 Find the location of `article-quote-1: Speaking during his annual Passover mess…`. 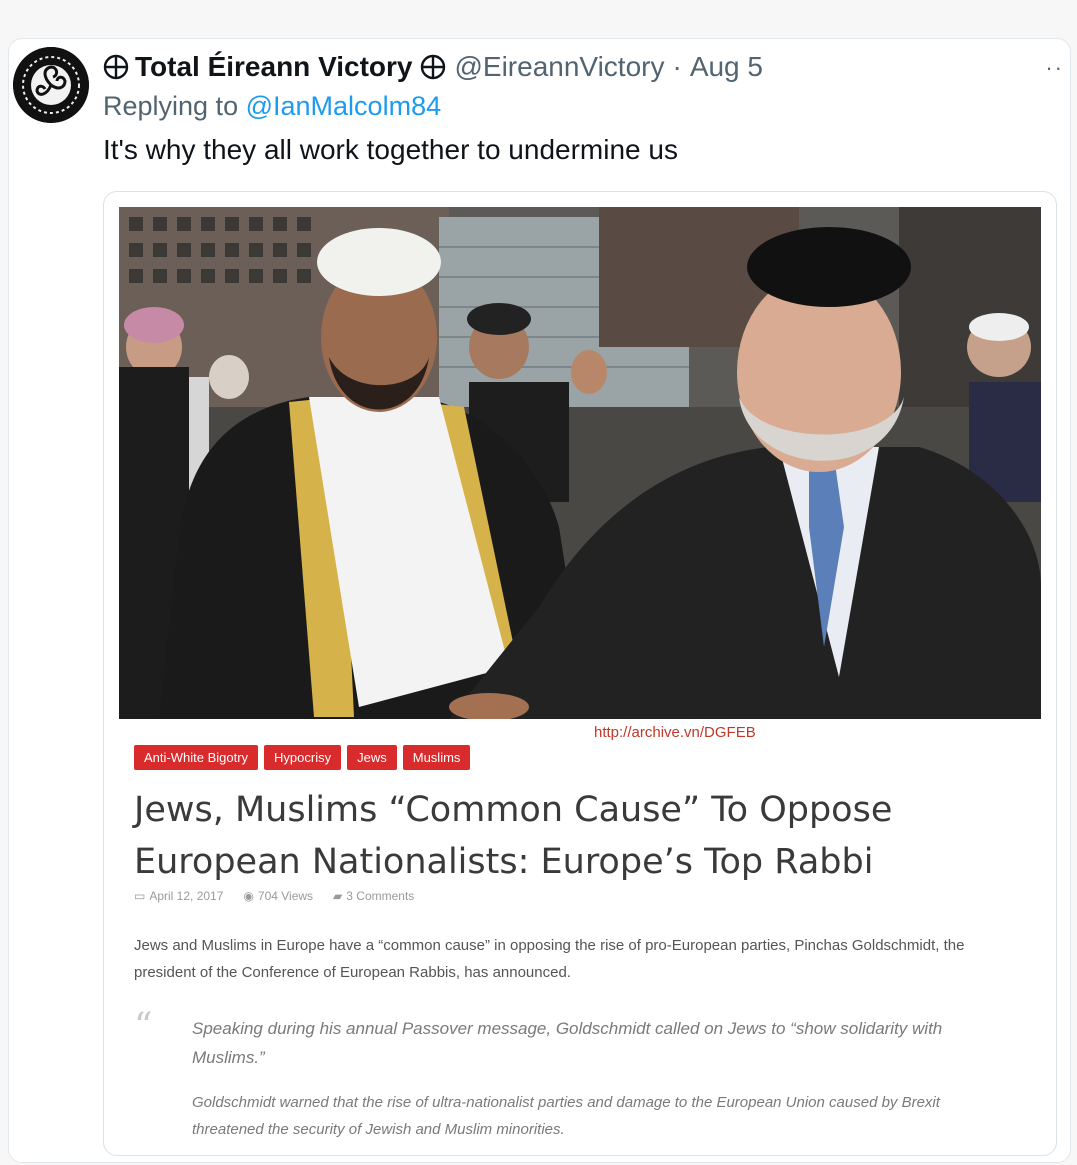

article-quote-1: Speaking during his annual Passover mess… is located at coordinates (567, 1043).